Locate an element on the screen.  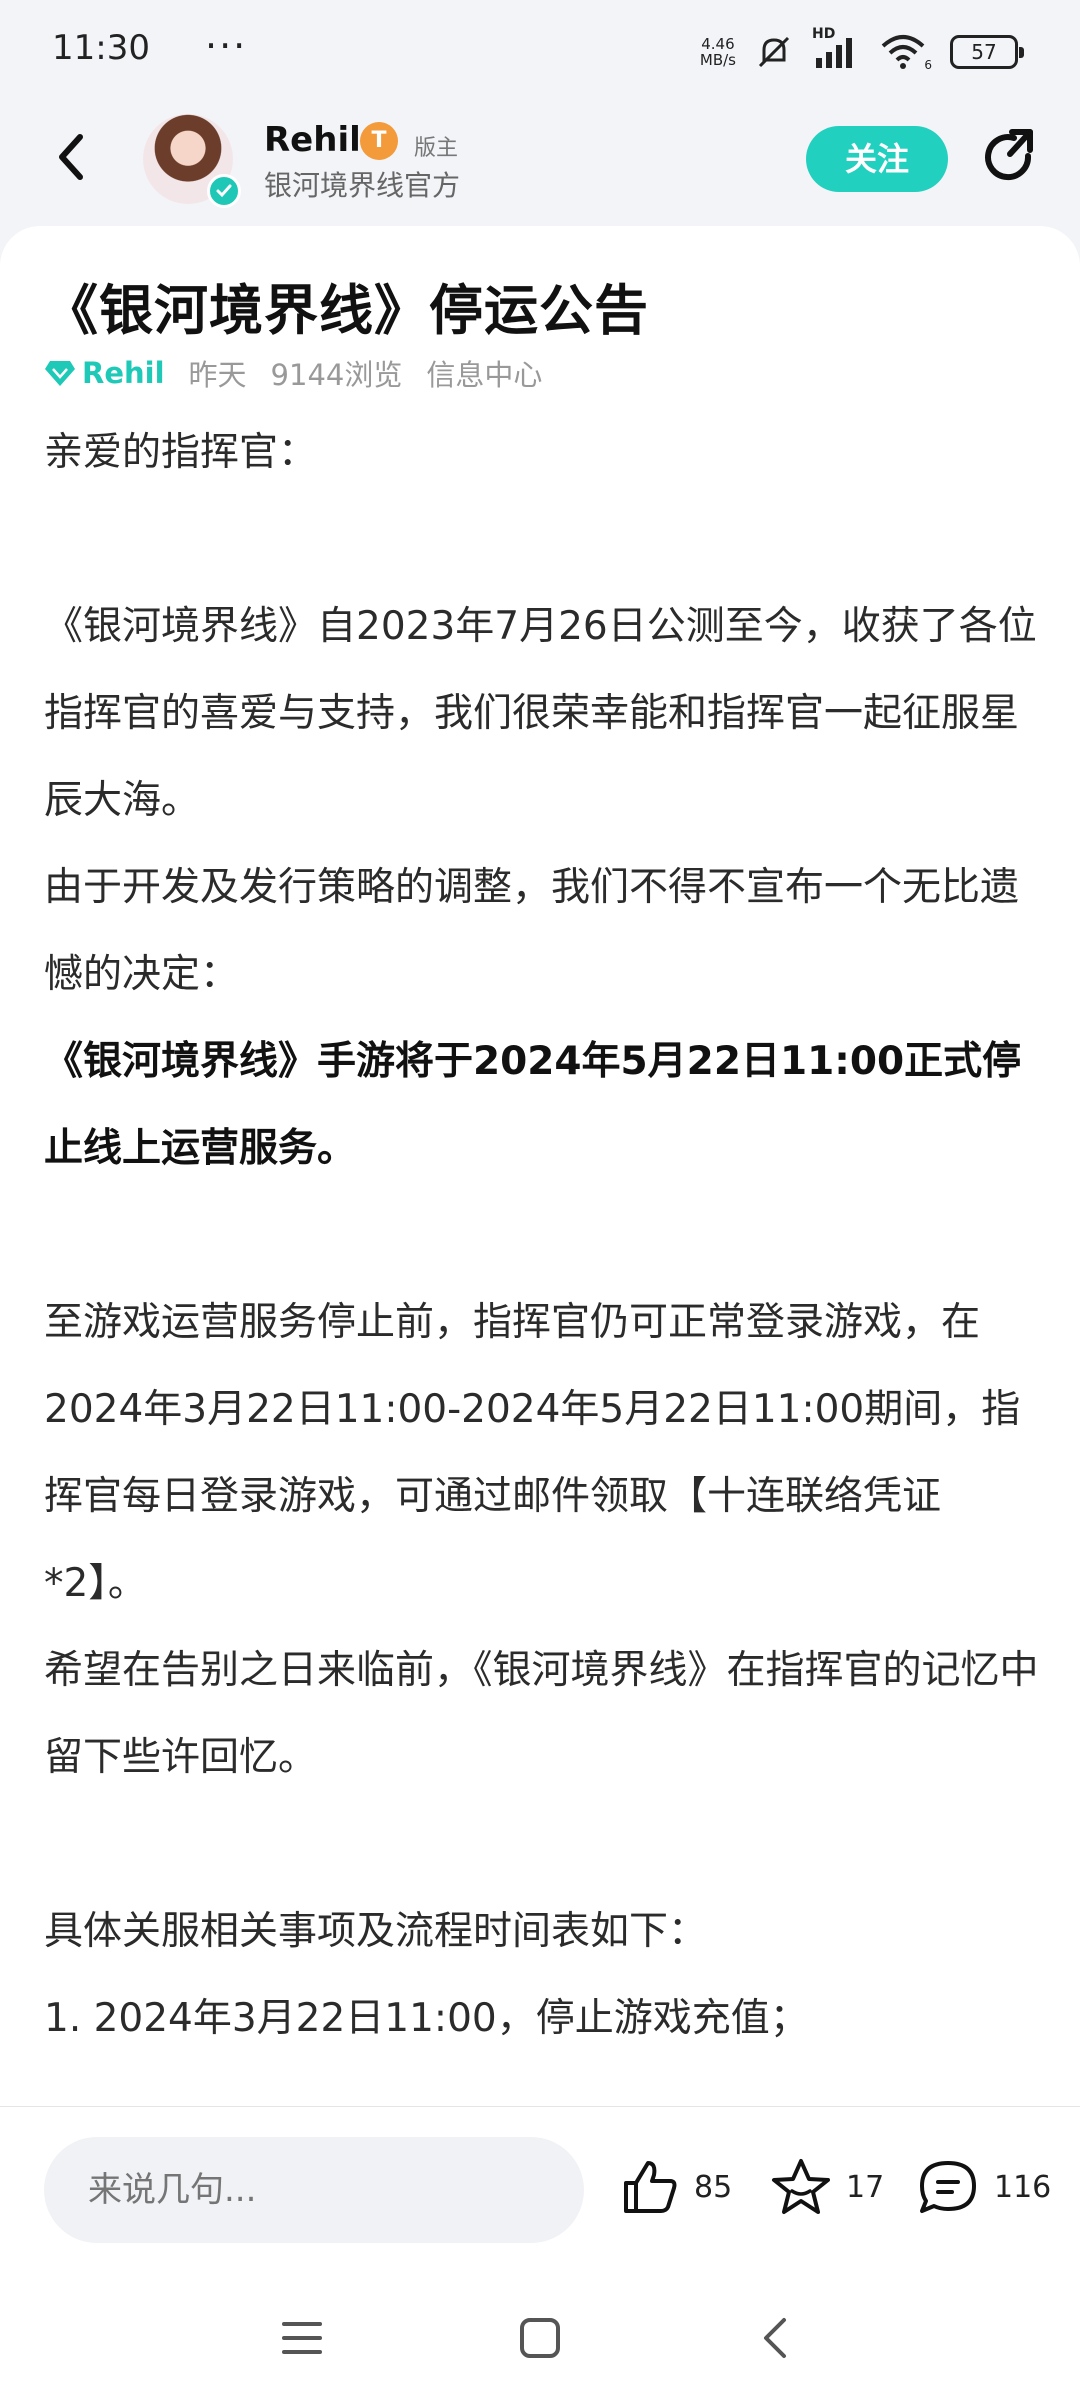
paragraph-bold: 《银河境界线》手游将于2024年5月22日11:00正式停止线上运营服务。 is located at coordinates (533, 1105).